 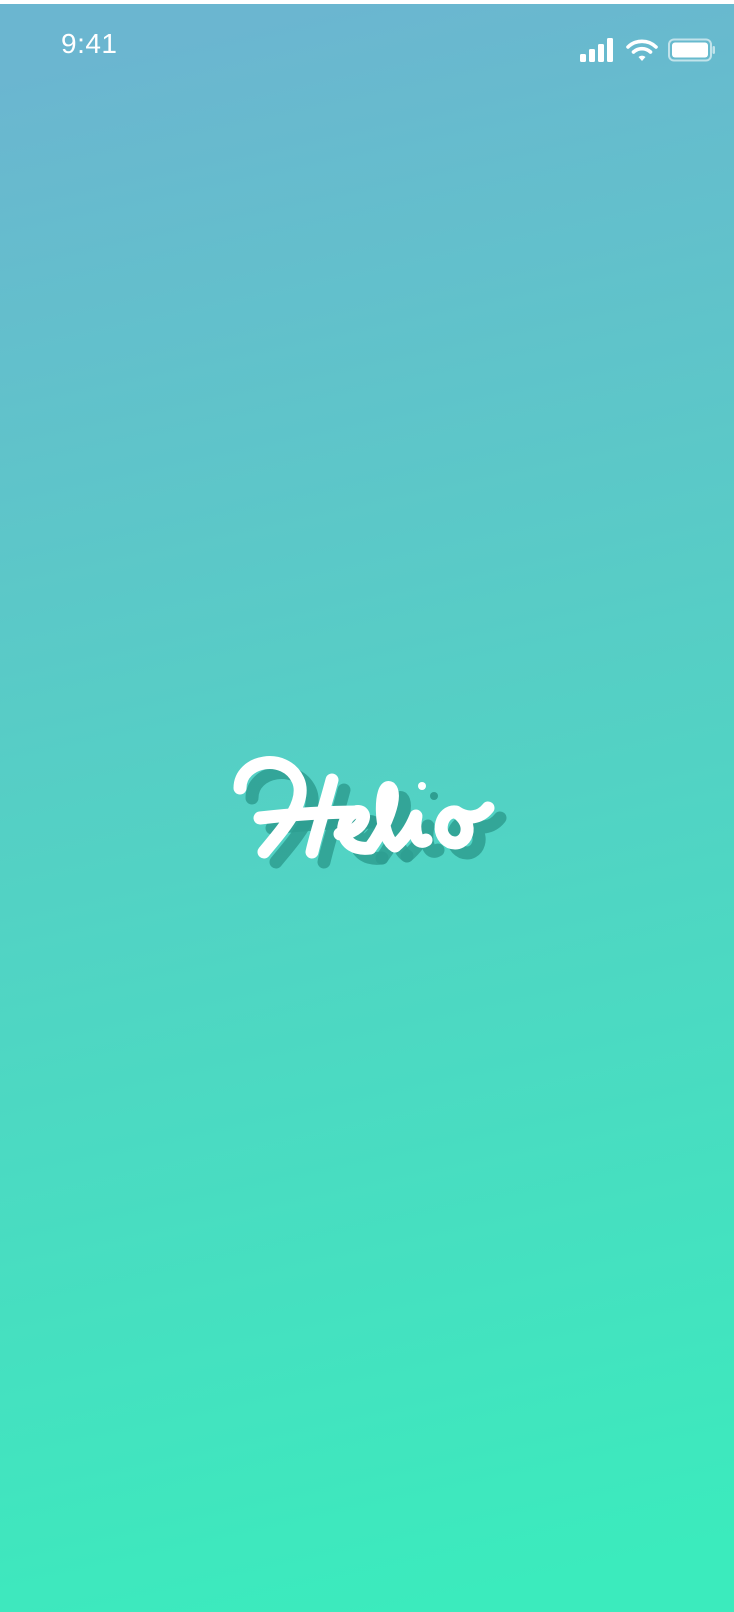 What do you see at coordinates (370, 812) in the screenshot?
I see `helio-logo` at bounding box center [370, 812].